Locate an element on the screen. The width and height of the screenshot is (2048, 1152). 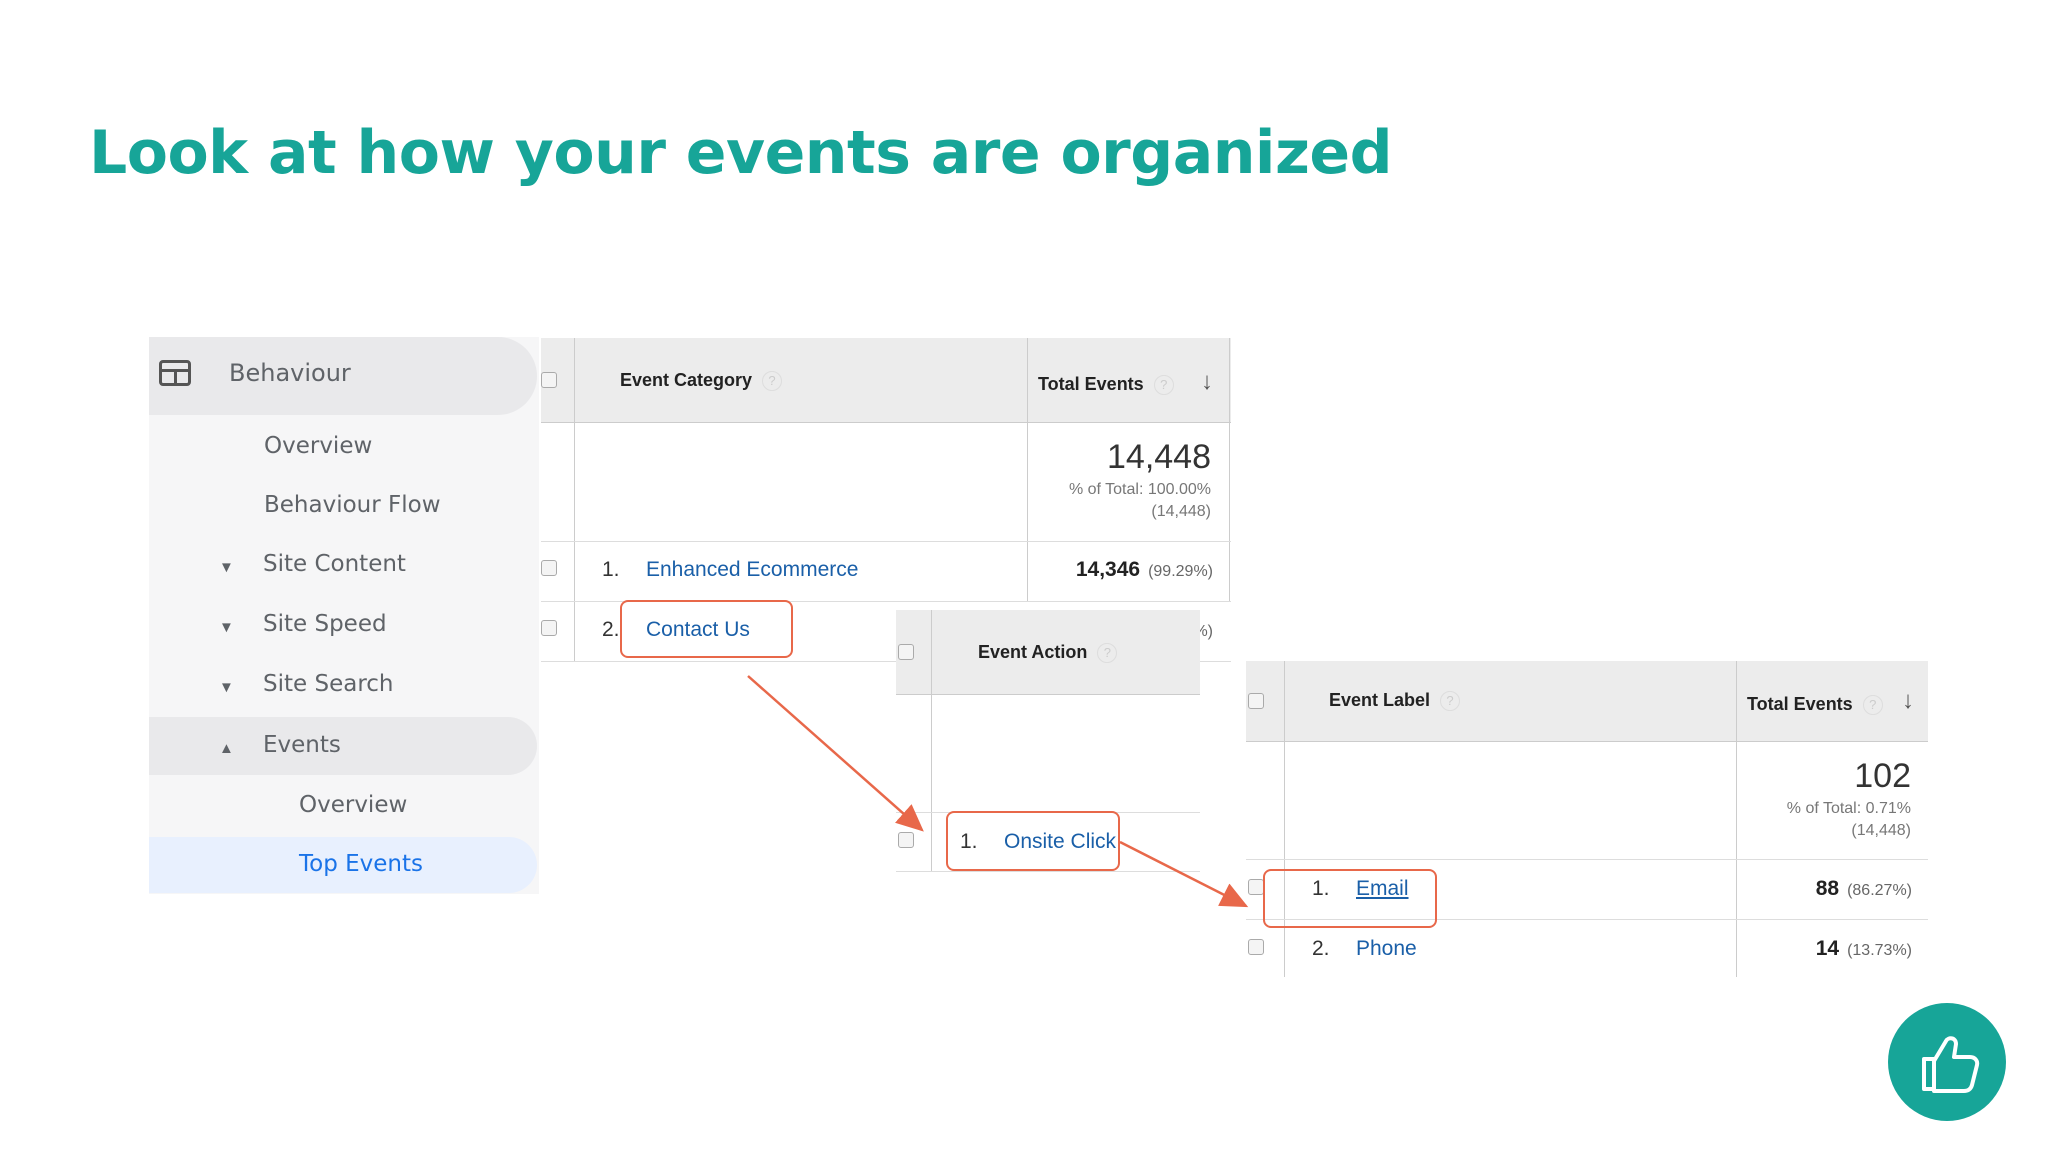
connector-arrows is located at coordinates (998, 791).